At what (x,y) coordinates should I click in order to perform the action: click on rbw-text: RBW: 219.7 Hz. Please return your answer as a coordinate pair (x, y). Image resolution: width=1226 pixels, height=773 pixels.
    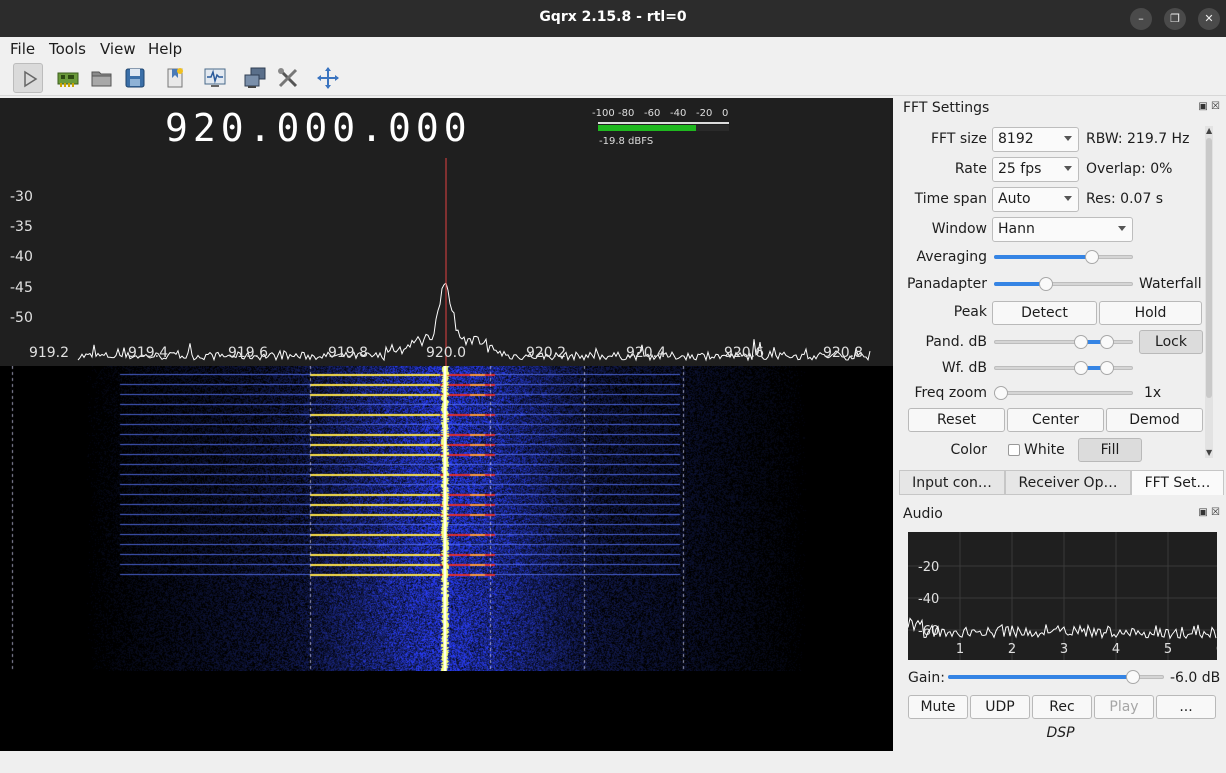
    Looking at the image, I should click on (1138, 139).